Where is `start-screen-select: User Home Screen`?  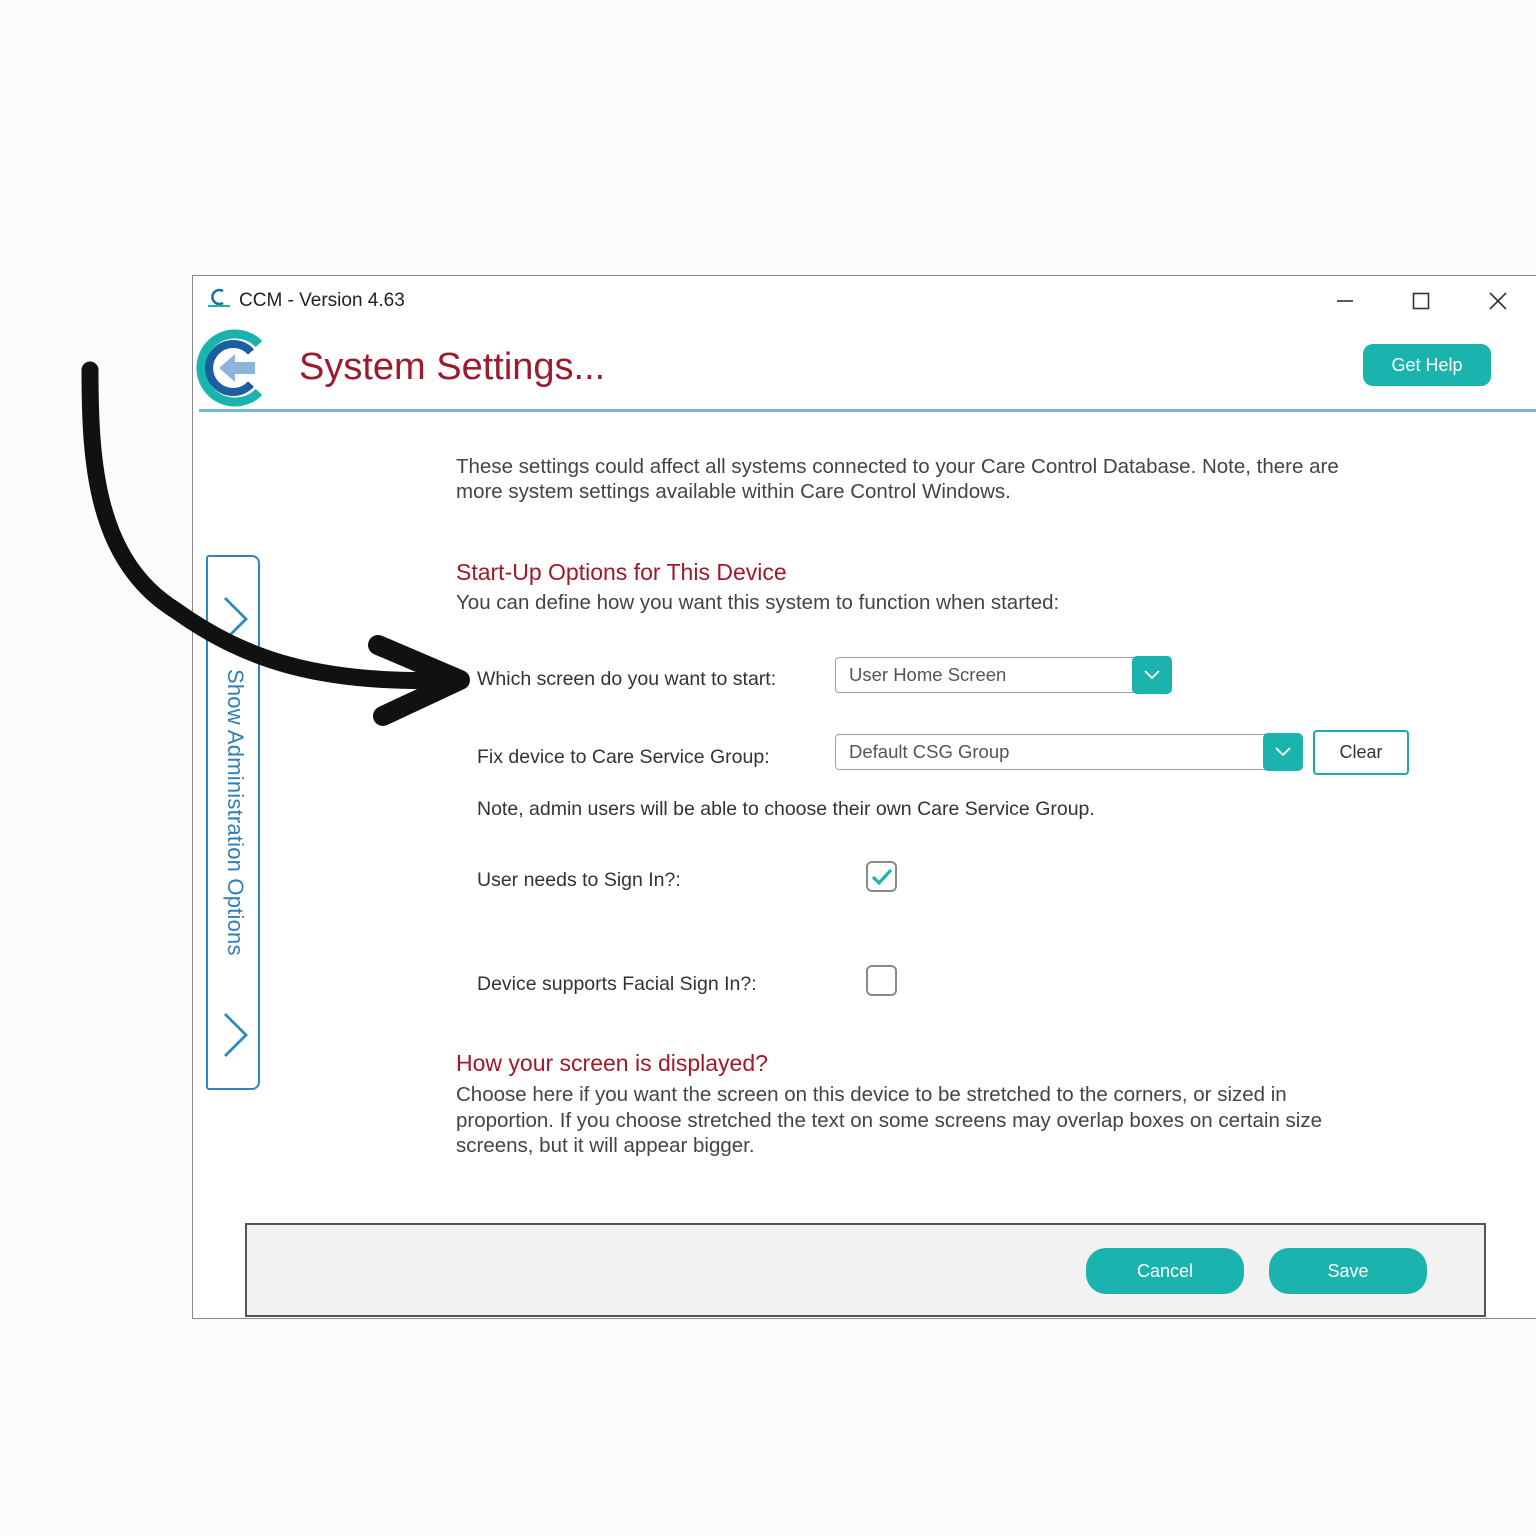 start-screen-select: User Home Screen is located at coordinates (1003, 675).